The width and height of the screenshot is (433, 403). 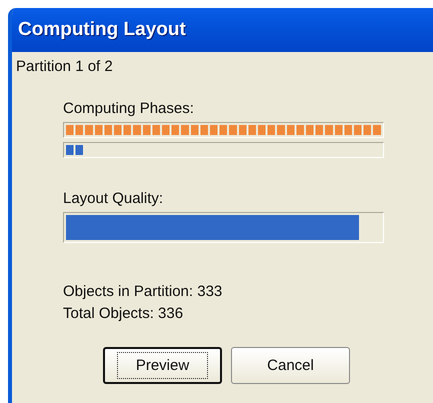 I want to click on partition-label: Partition 1 of 2, so click(x=64, y=66).